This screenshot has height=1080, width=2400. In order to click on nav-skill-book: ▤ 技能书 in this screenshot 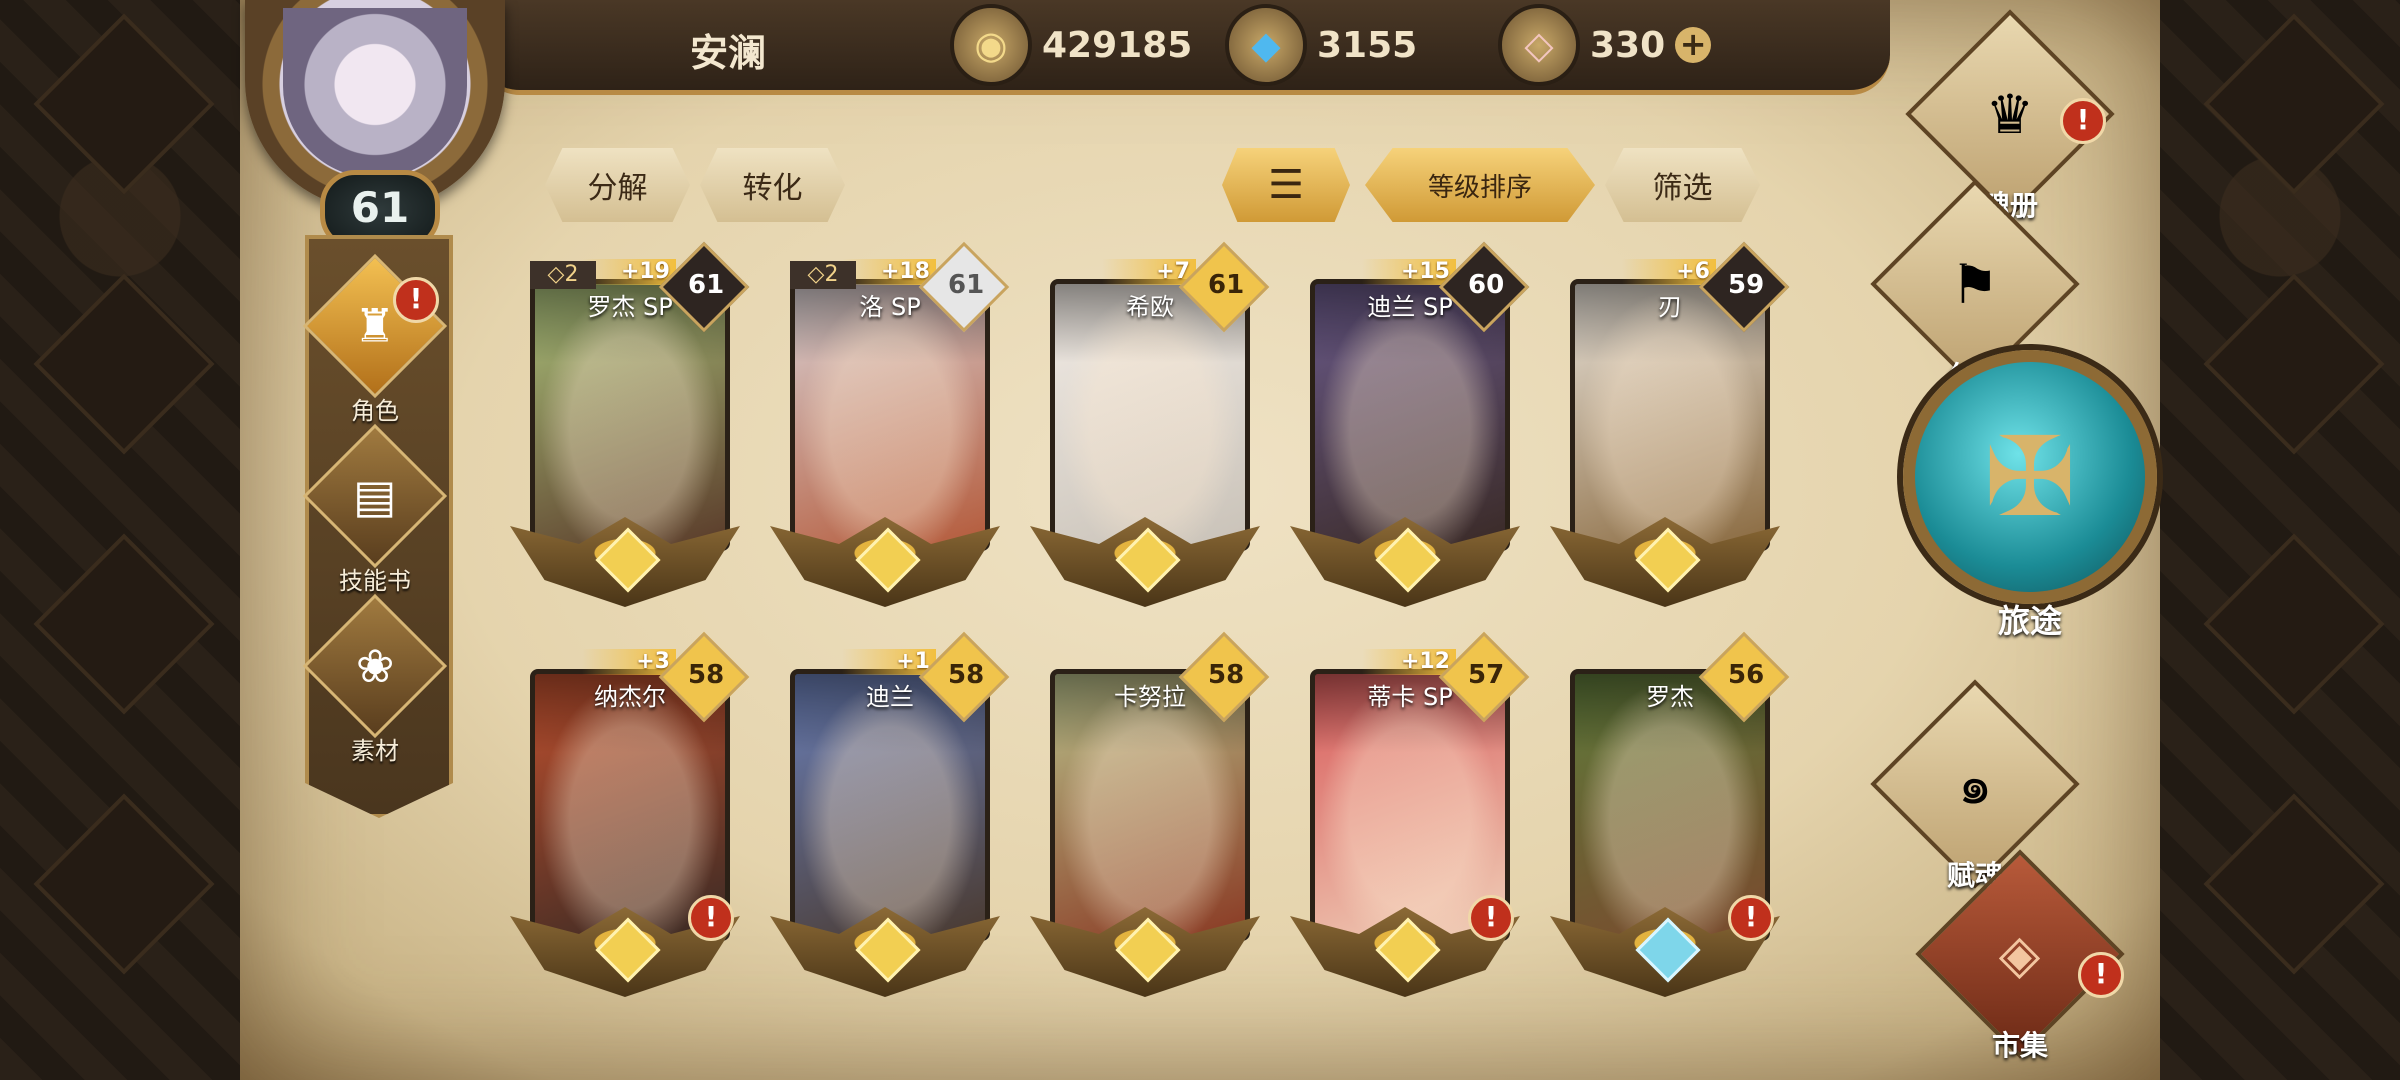, I will do `click(375, 509)`.